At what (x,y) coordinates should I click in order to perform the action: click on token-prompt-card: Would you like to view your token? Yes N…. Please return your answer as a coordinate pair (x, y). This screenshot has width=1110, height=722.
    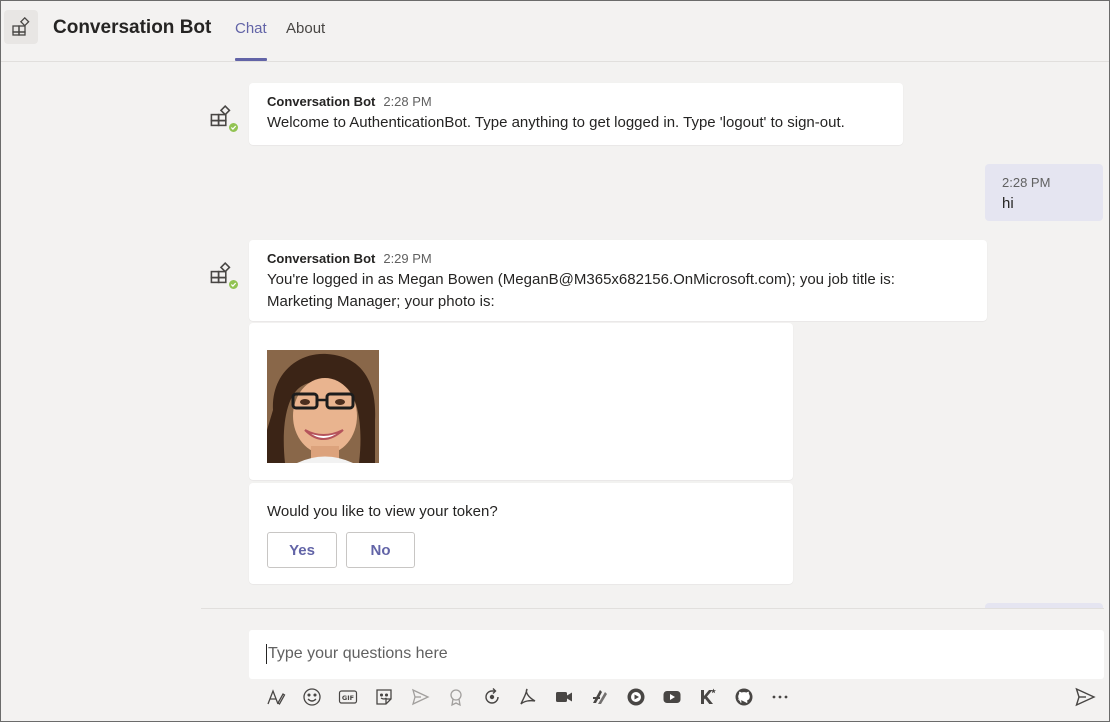
    Looking at the image, I should click on (521, 533).